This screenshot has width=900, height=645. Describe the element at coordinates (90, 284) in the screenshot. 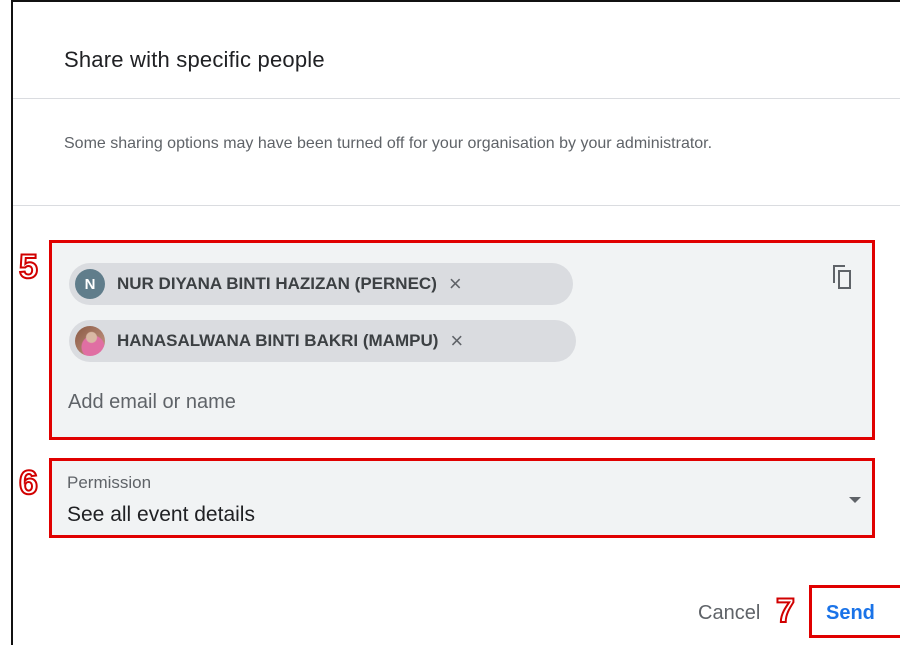

I see `avatar: N` at that location.